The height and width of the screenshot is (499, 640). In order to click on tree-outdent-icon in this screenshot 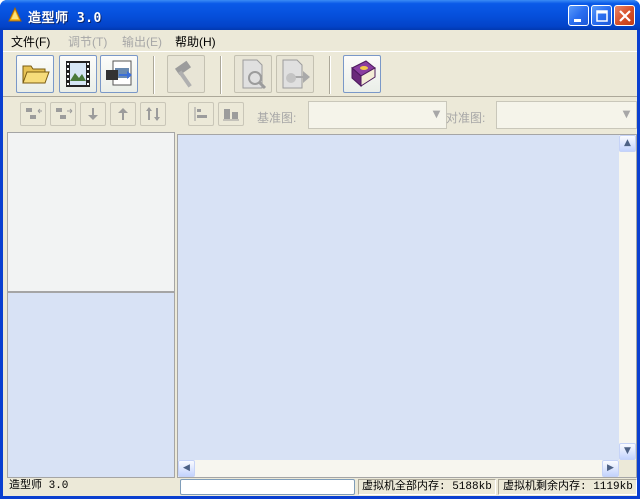, I will do `click(34, 113)`.